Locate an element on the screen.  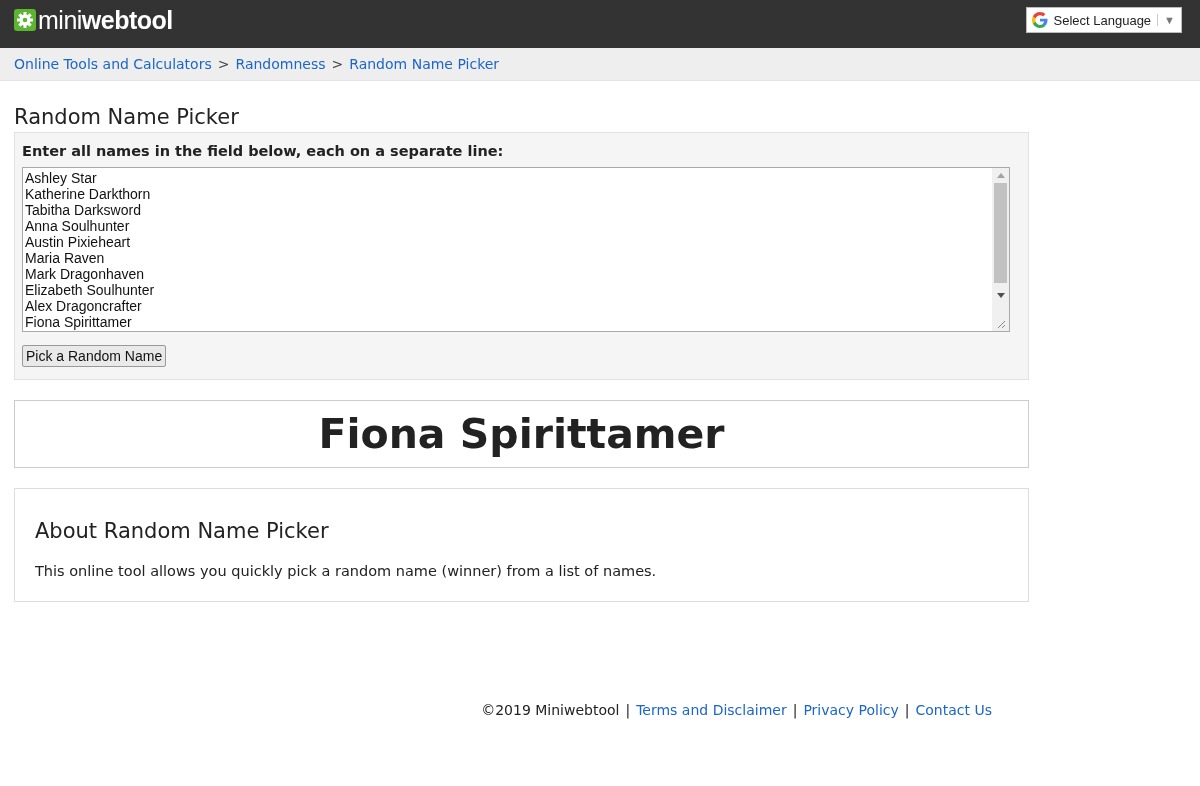
breadcrumb-link: Random Name Picker is located at coordinates (424, 64).